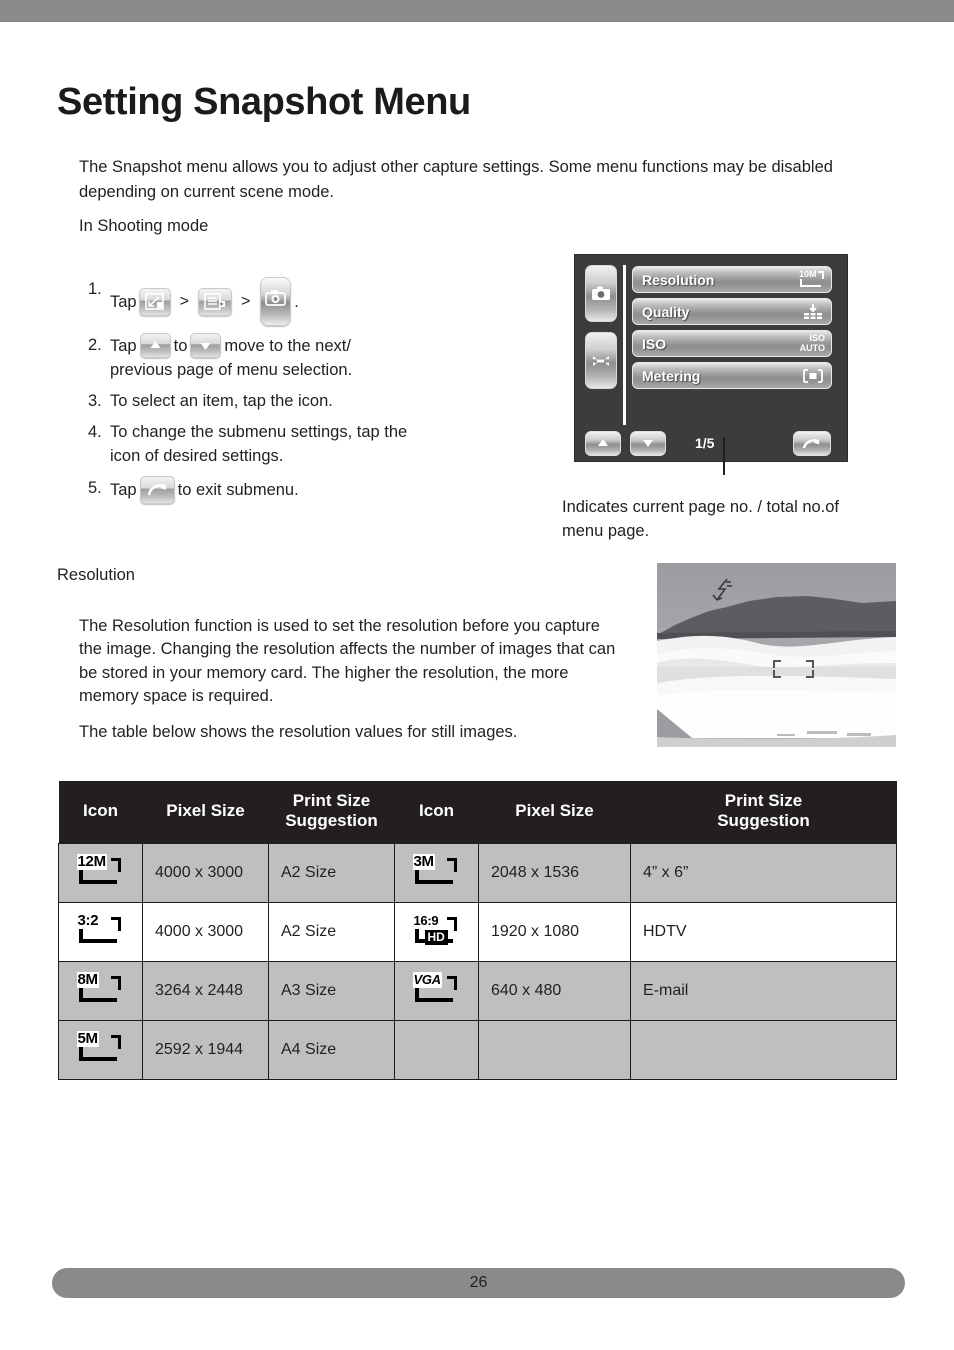 Image resolution: width=954 pixels, height=1350 pixels. I want to click on table-row: 5M 2592 x 1944 A4 Size, so click(477, 1050).